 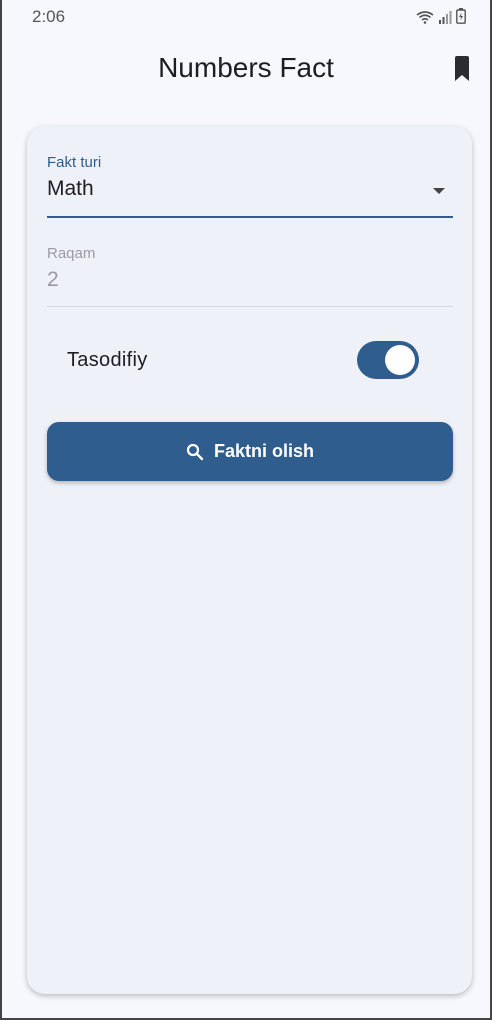 What do you see at coordinates (400, 360) in the screenshot?
I see `toggle-thumb` at bounding box center [400, 360].